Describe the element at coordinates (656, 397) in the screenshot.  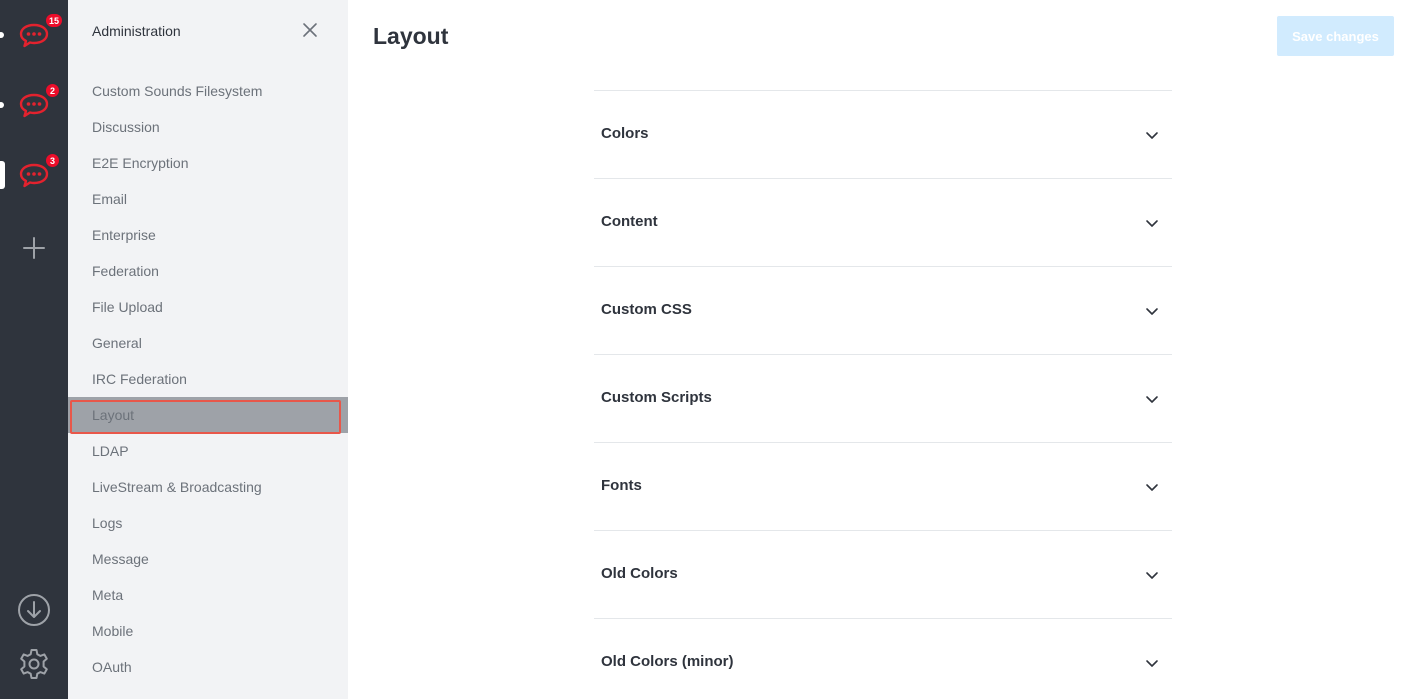
I see `section-title: Custom Scripts` at that location.